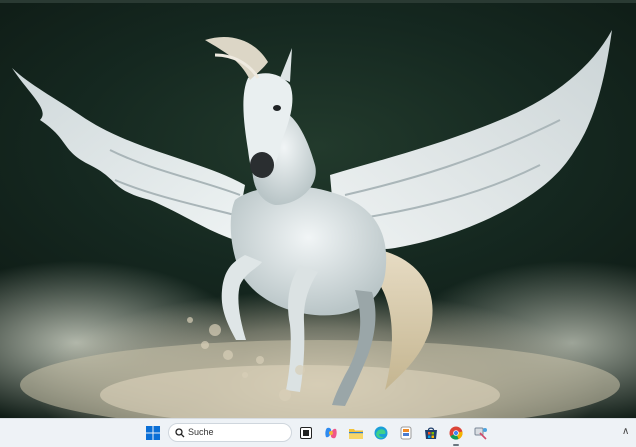 This screenshot has height=447, width=636. I want to click on task-view-icon, so click(306, 433).